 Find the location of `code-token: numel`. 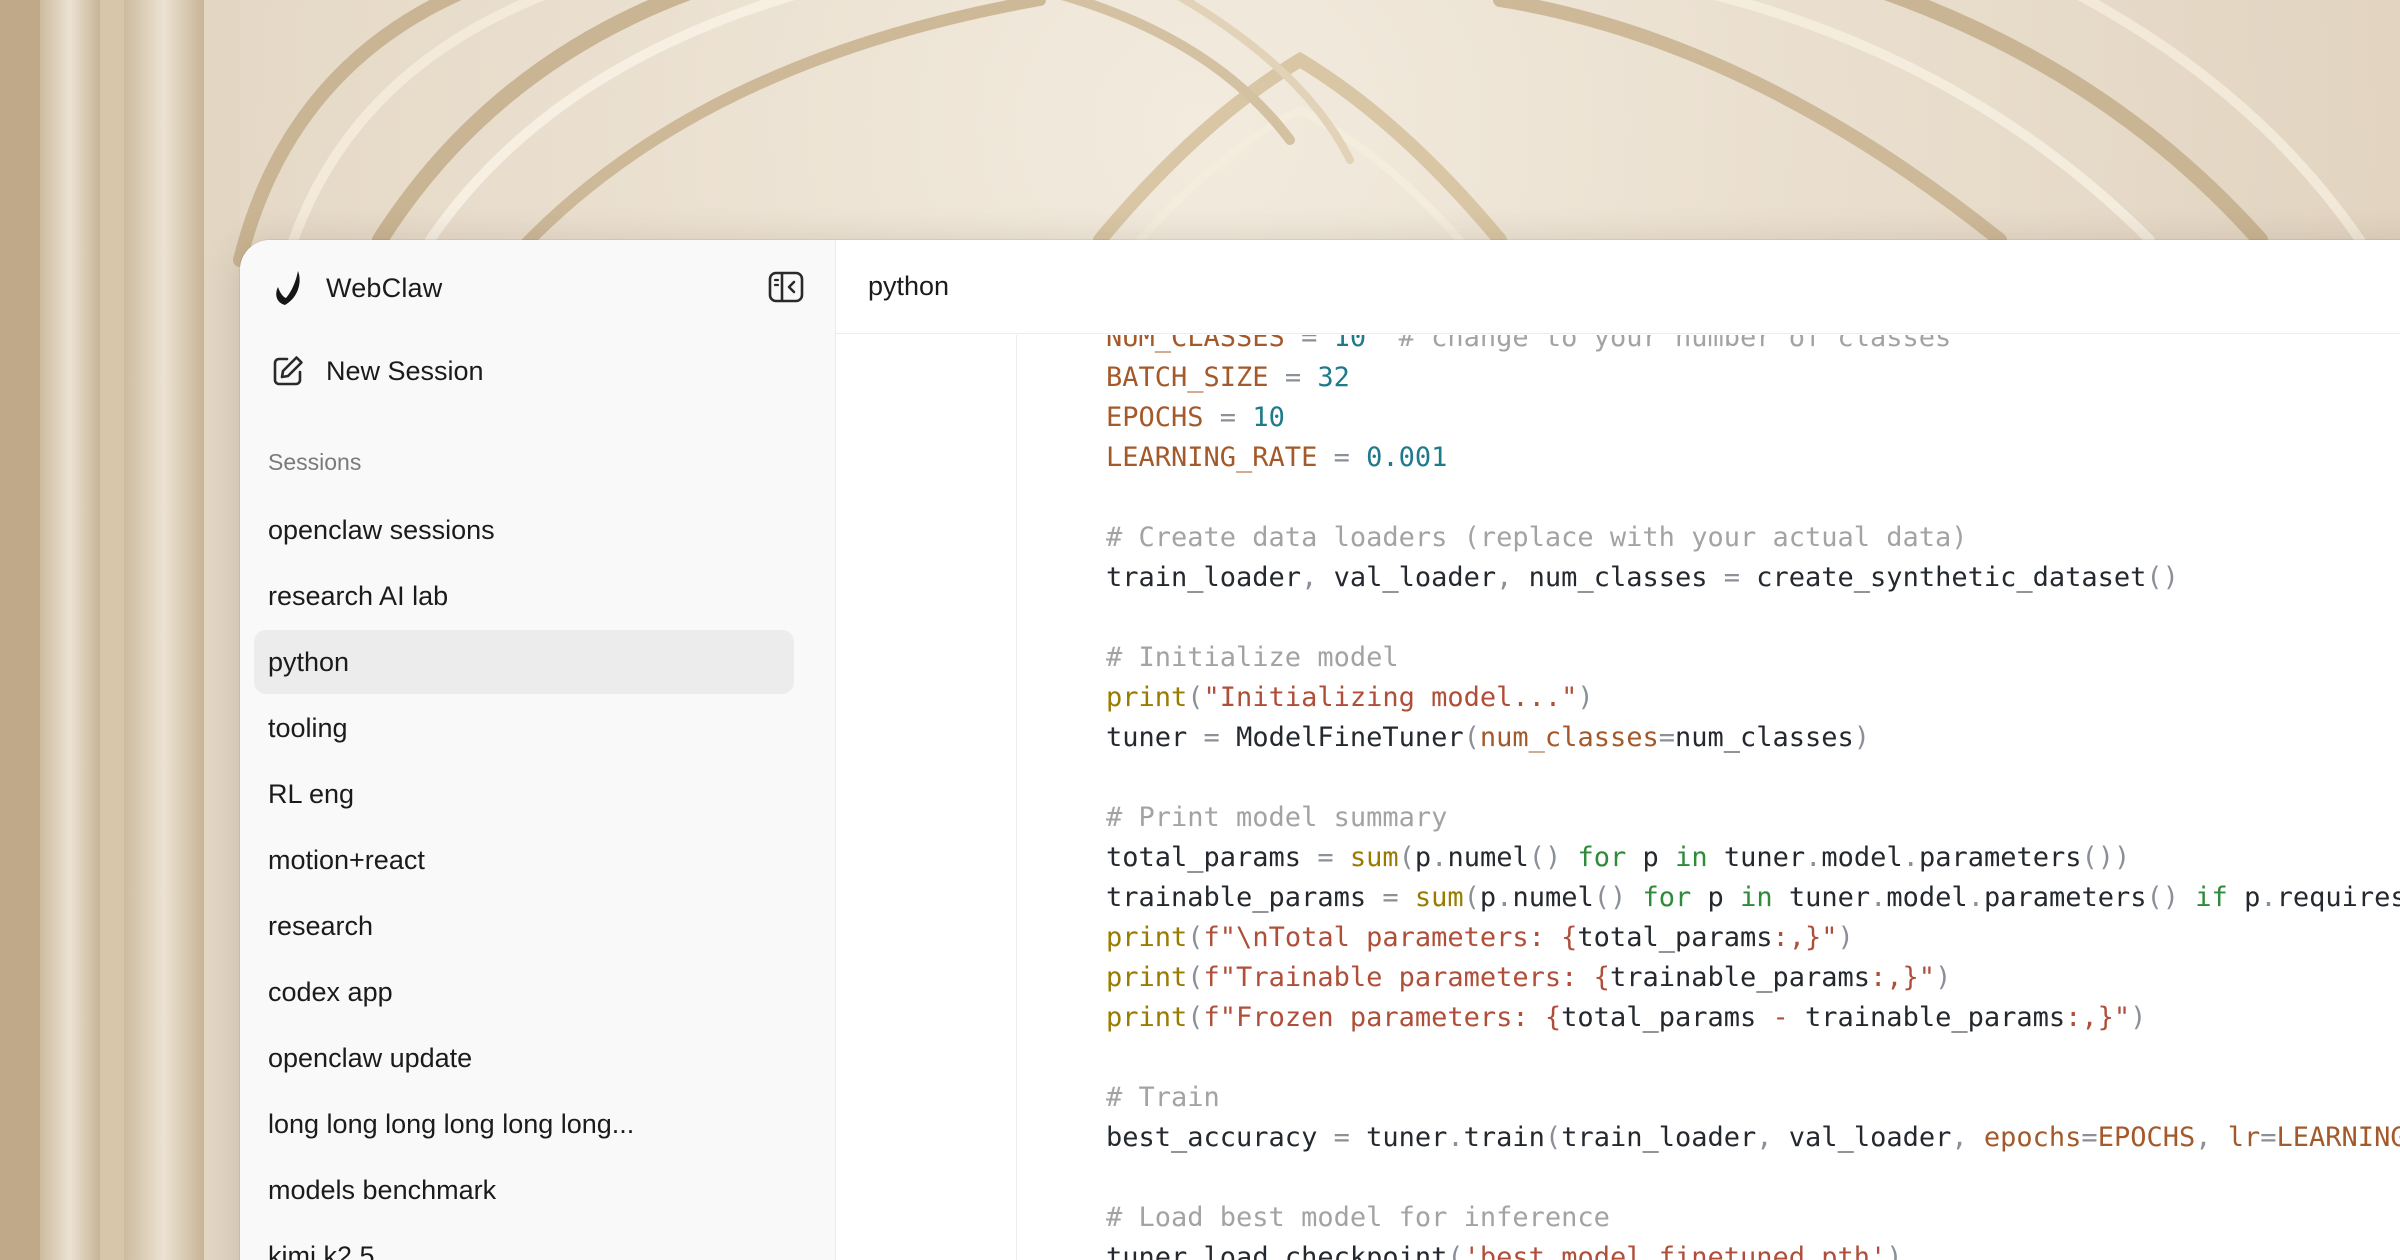

code-token: numel is located at coordinates (1488, 857).